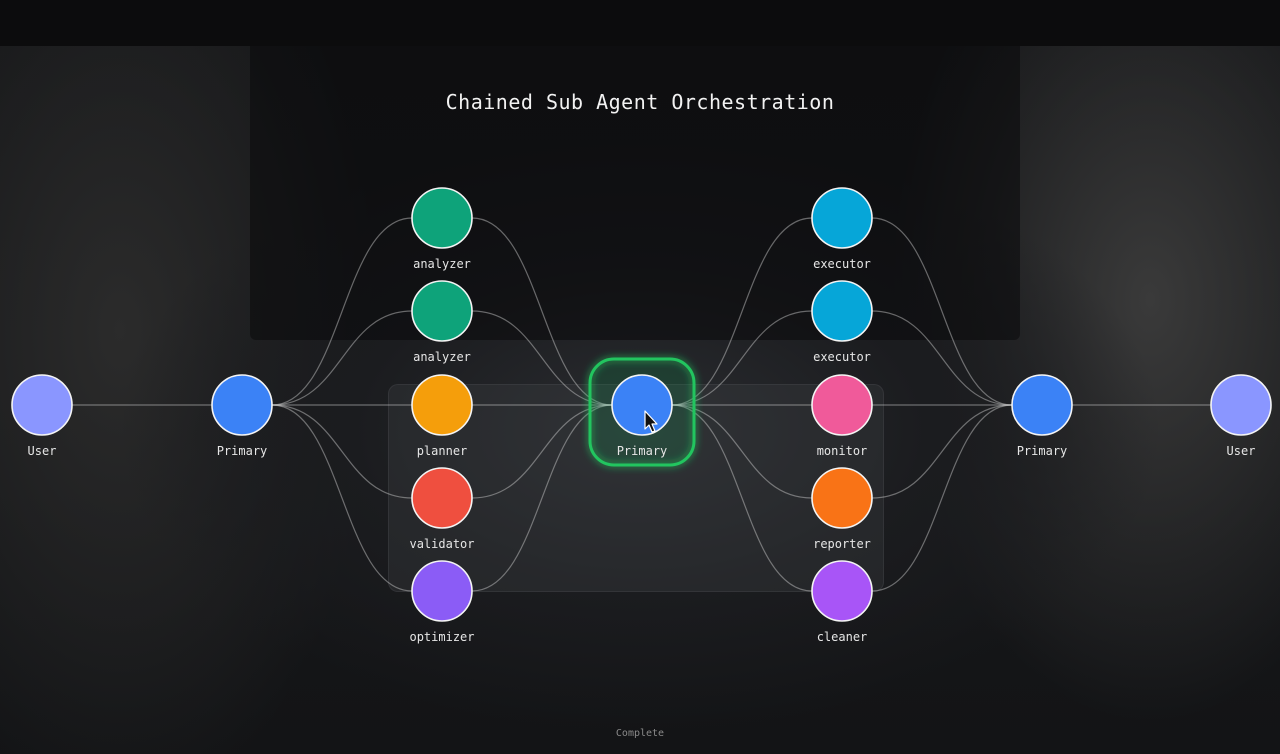  I want to click on edge-primary-left-to-optimizer, so click(342, 498).